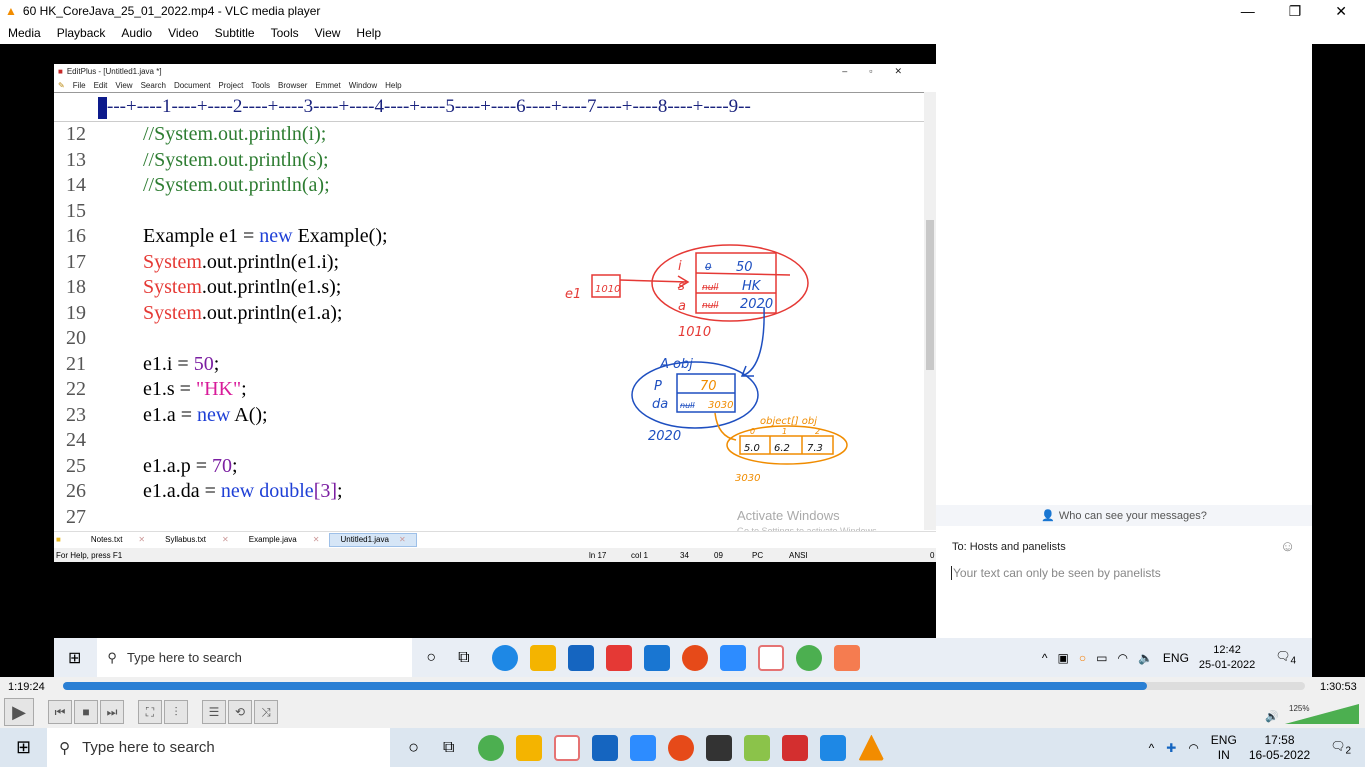 The width and height of the screenshot is (1365, 767). Describe the element at coordinates (757, 747) in the screenshot. I see `chart-app-icon` at that location.